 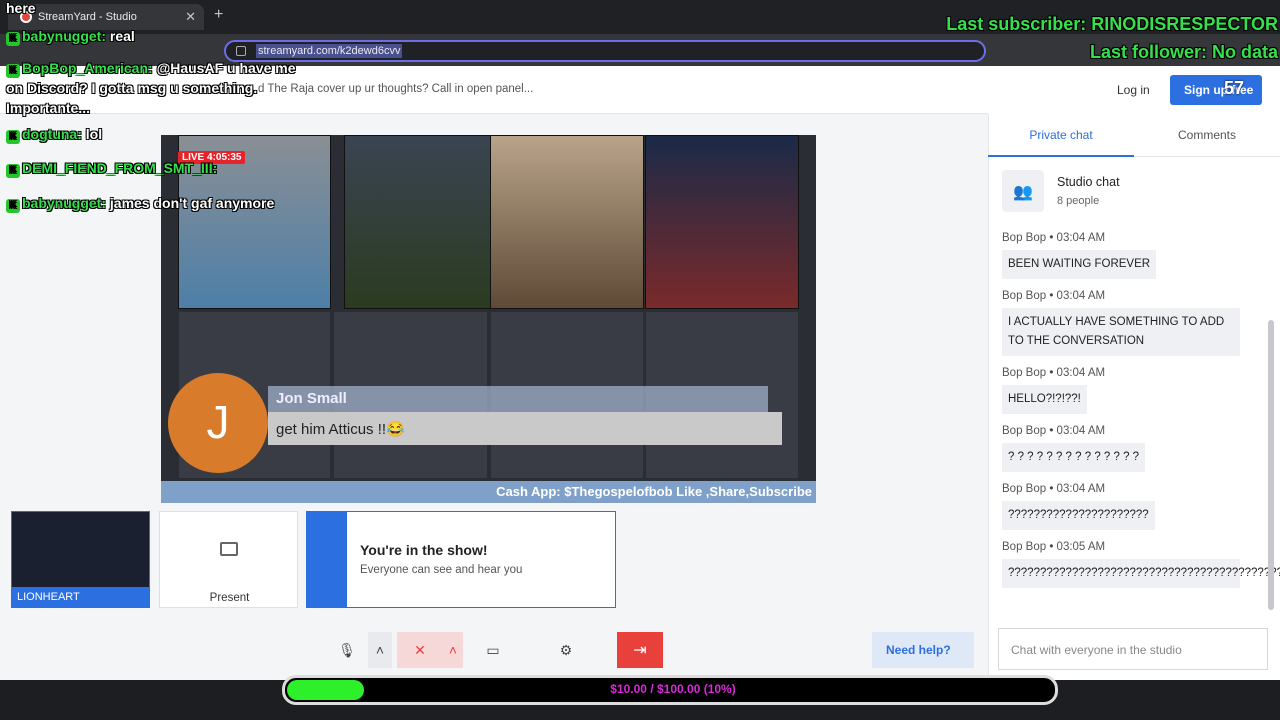 I want to click on share-screen-icon: ▭, so click(x=493, y=650).